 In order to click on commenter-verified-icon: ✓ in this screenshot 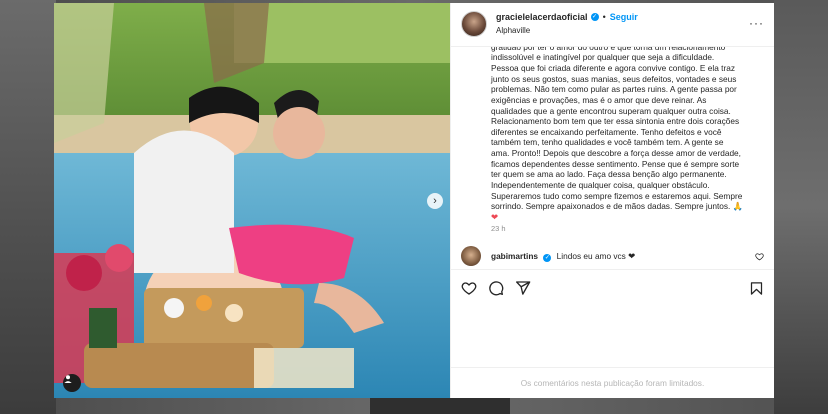, I will do `click(547, 257)`.